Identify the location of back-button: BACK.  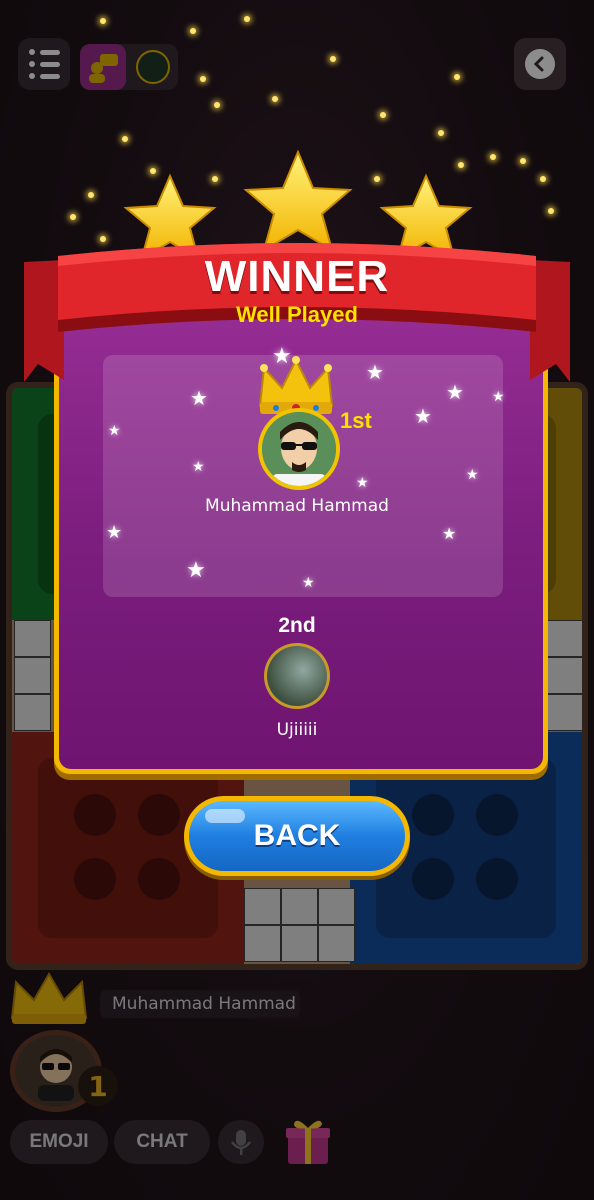
(297, 836).